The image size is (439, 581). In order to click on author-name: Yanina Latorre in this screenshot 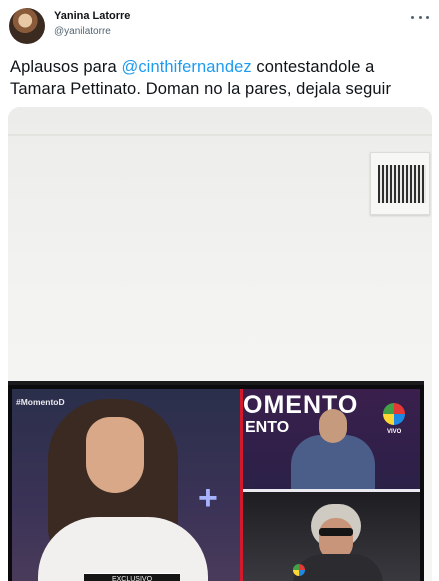, I will do `click(92, 16)`.